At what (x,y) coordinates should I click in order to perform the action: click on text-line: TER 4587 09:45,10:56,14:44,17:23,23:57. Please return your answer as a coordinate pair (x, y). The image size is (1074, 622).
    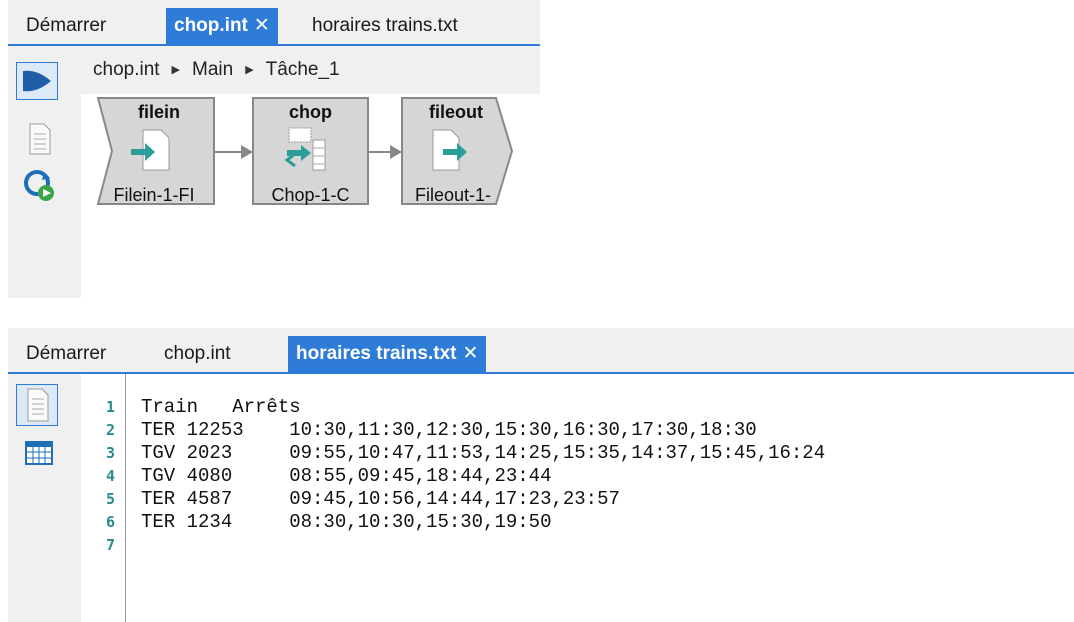
    Looking at the image, I should click on (380, 499).